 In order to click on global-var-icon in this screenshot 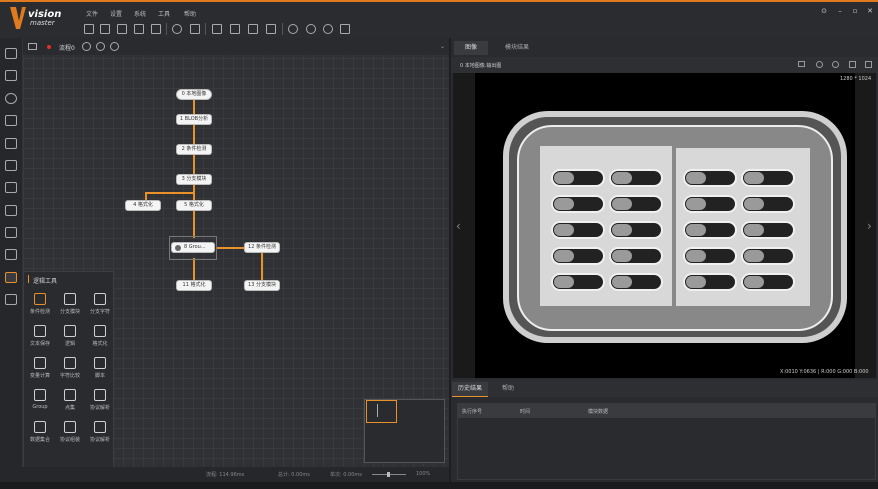, I will do `click(253, 29)`.